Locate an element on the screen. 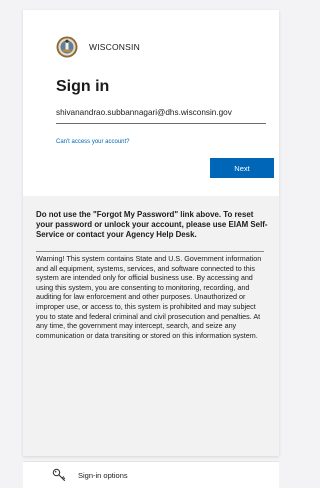 This screenshot has width=320, height=488. key-icon is located at coordinates (59, 475).